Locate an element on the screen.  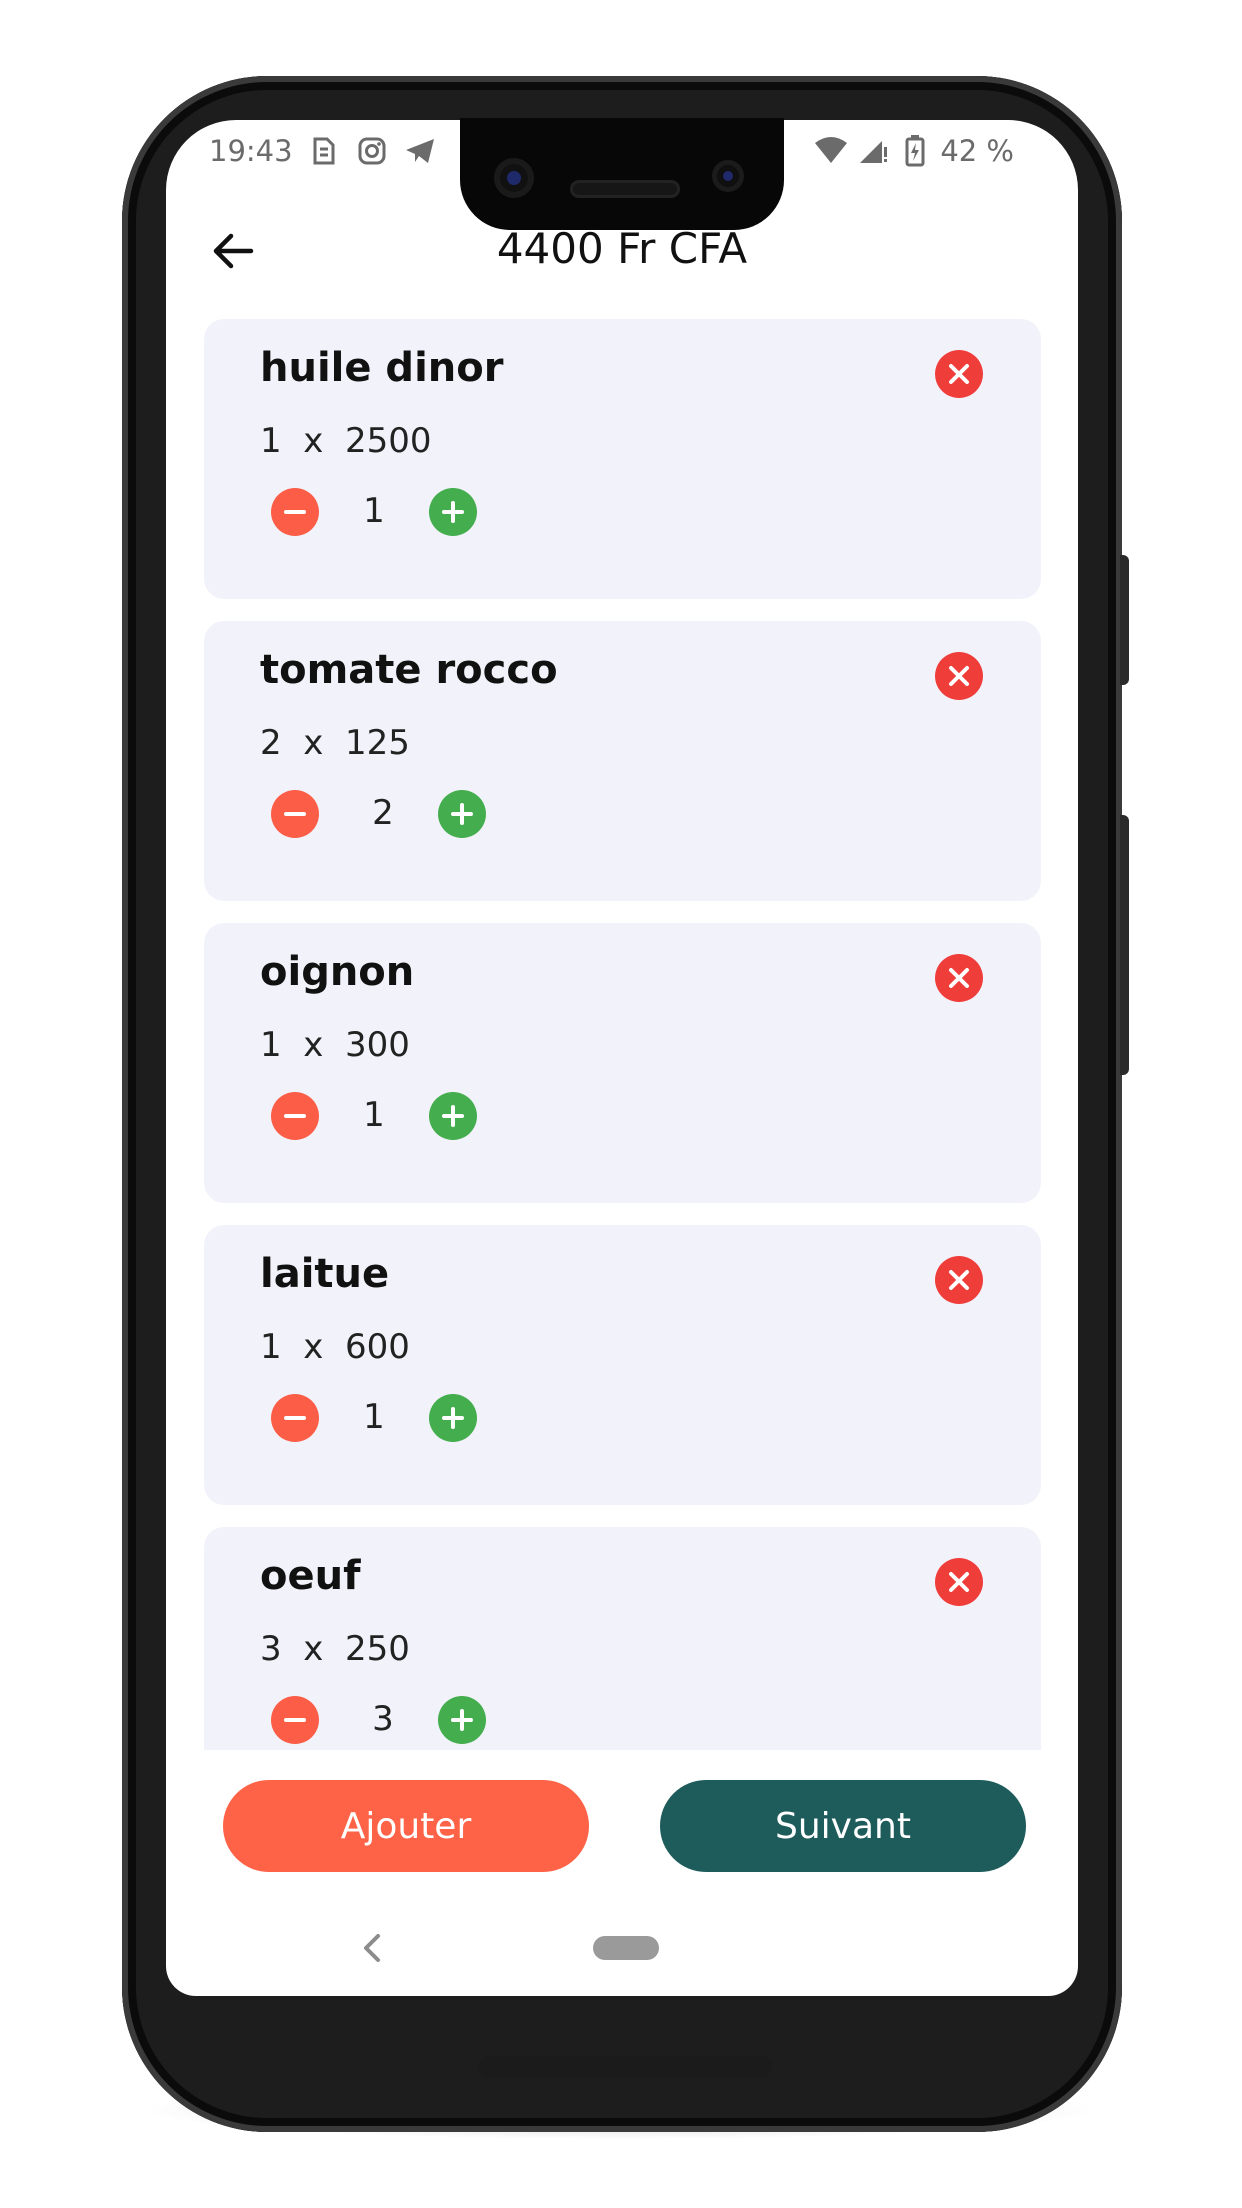
sim-icon is located at coordinates (324, 151).